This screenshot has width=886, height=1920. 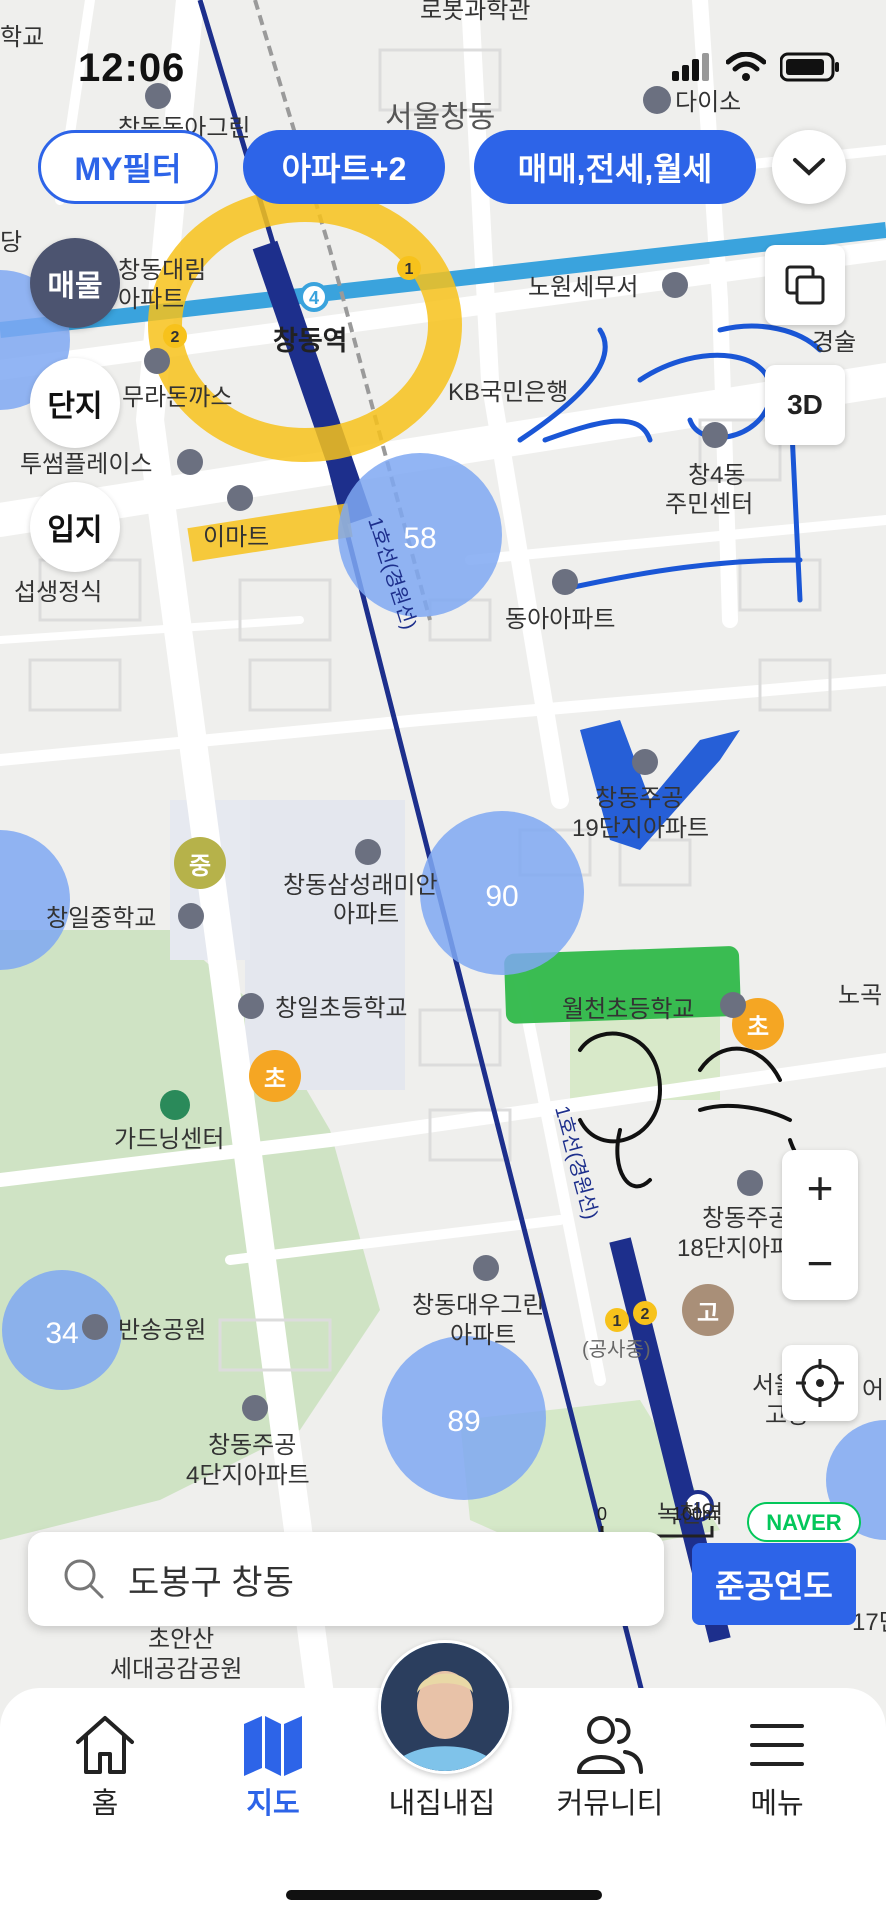 I want to click on svg-text: KB국민은행, so click(x=508, y=392).